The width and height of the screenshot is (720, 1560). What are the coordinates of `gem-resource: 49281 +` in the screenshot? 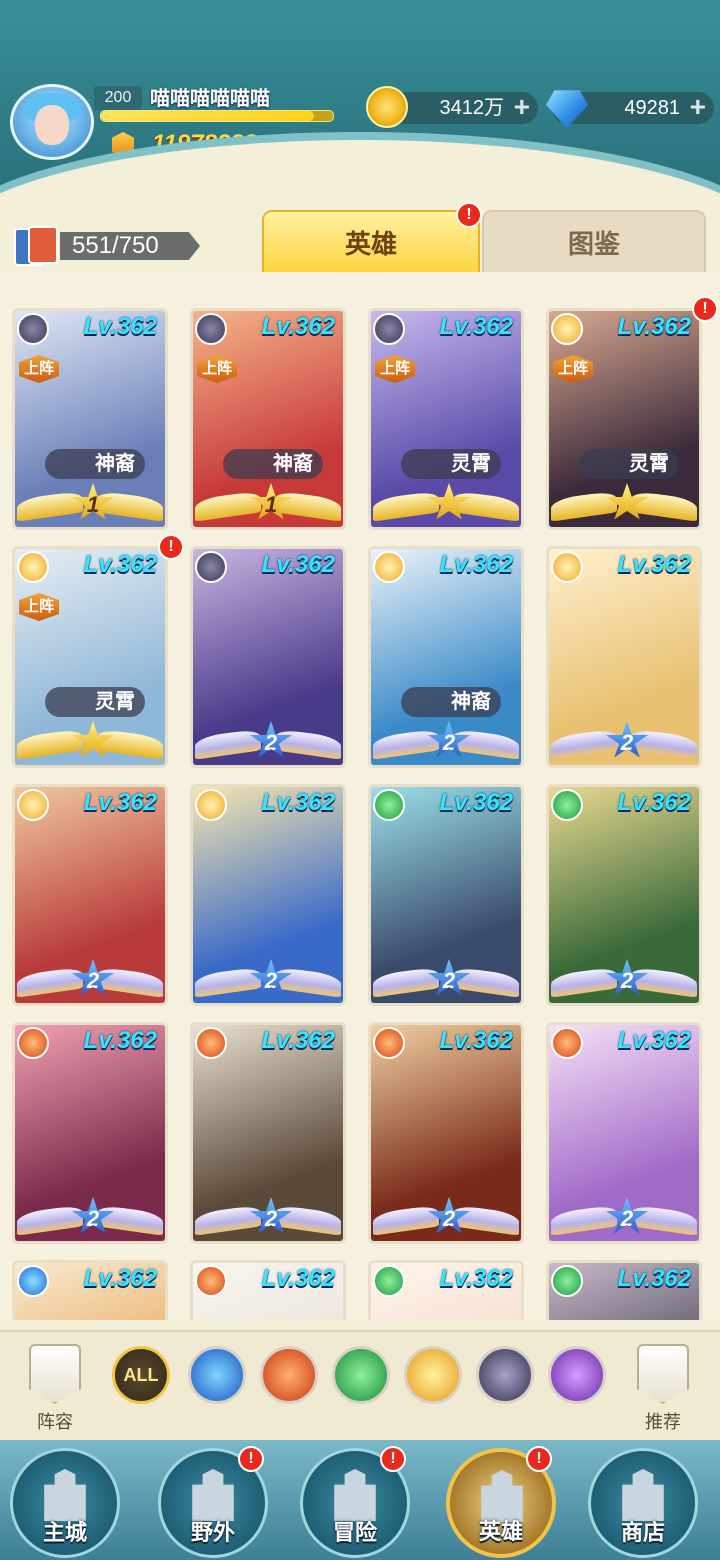 It's located at (630, 109).